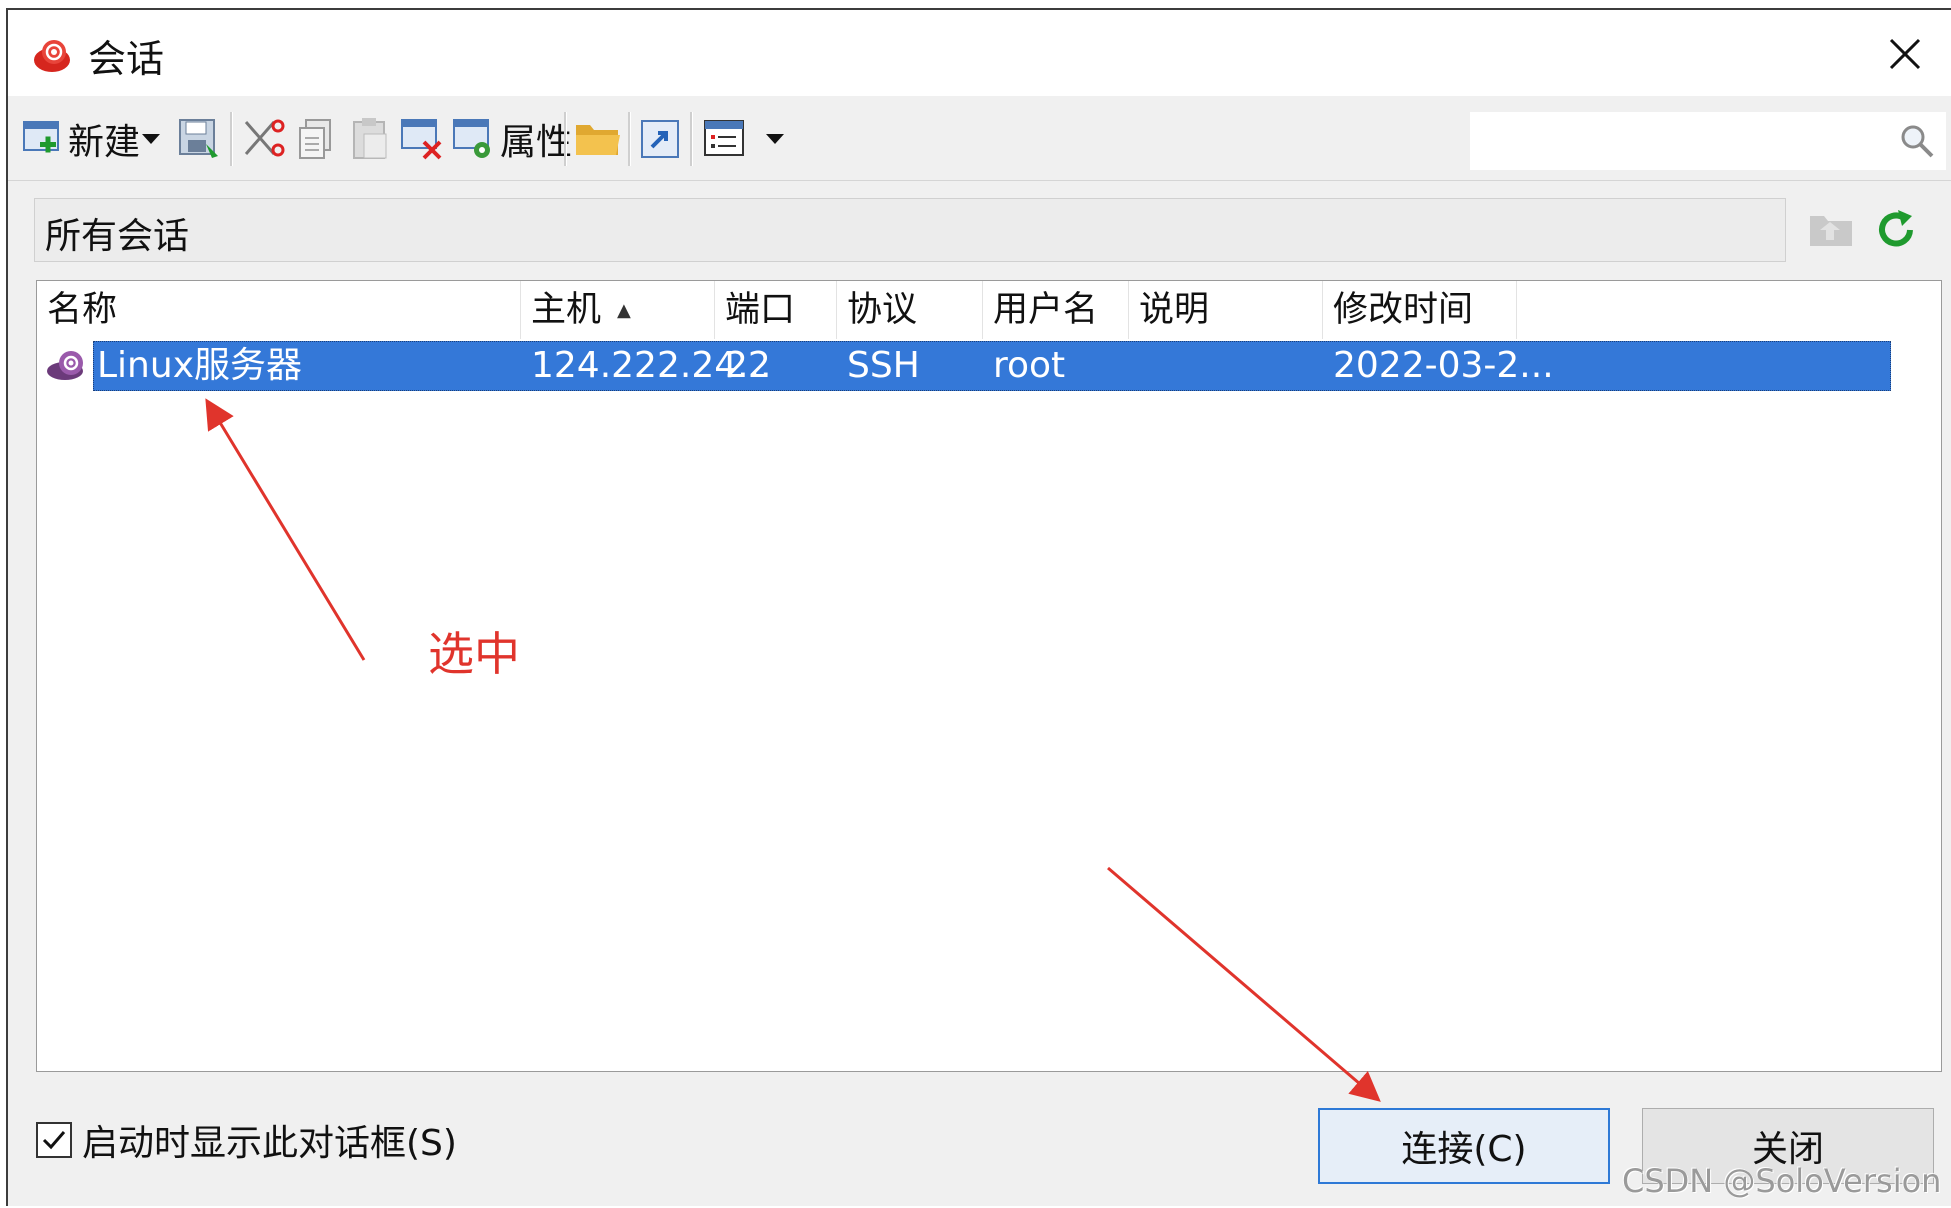  Describe the element at coordinates (1056, 310) in the screenshot. I see `column-header-username: 用户名` at that location.